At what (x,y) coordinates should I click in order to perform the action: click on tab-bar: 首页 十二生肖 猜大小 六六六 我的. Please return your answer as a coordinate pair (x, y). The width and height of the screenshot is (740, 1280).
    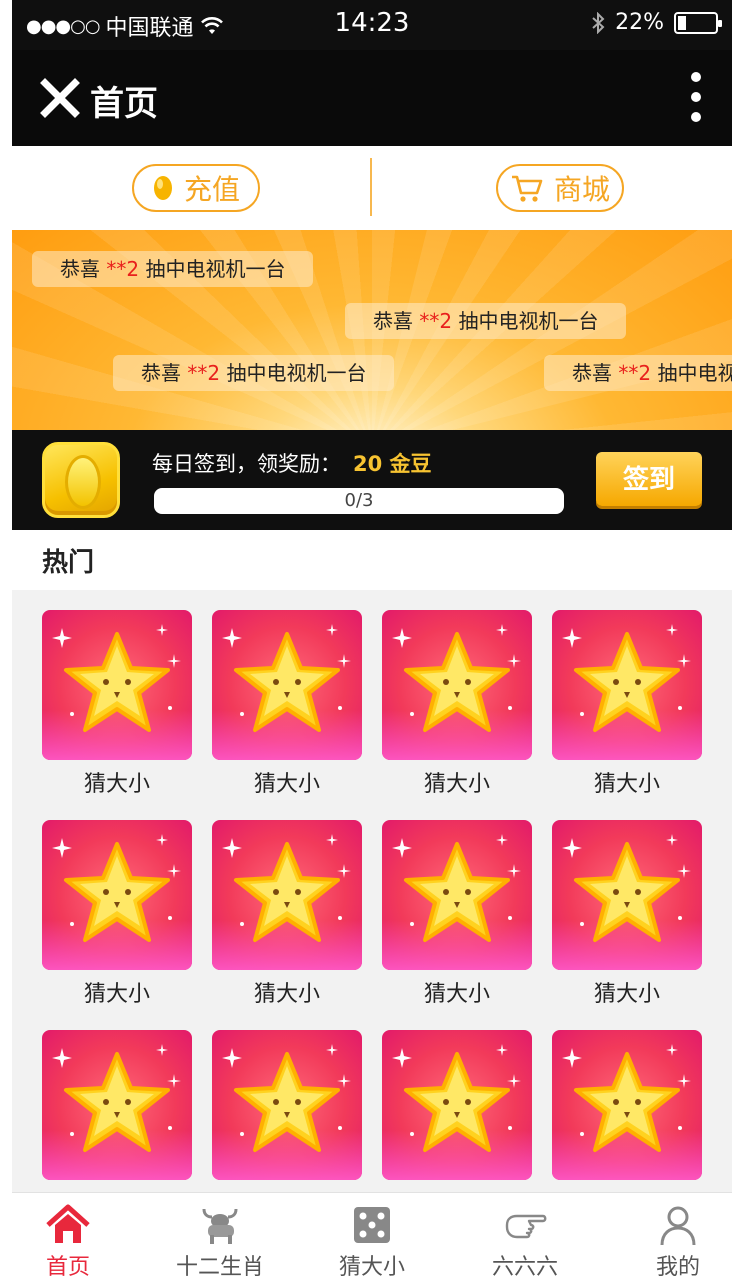
    Looking at the image, I should click on (372, 1236).